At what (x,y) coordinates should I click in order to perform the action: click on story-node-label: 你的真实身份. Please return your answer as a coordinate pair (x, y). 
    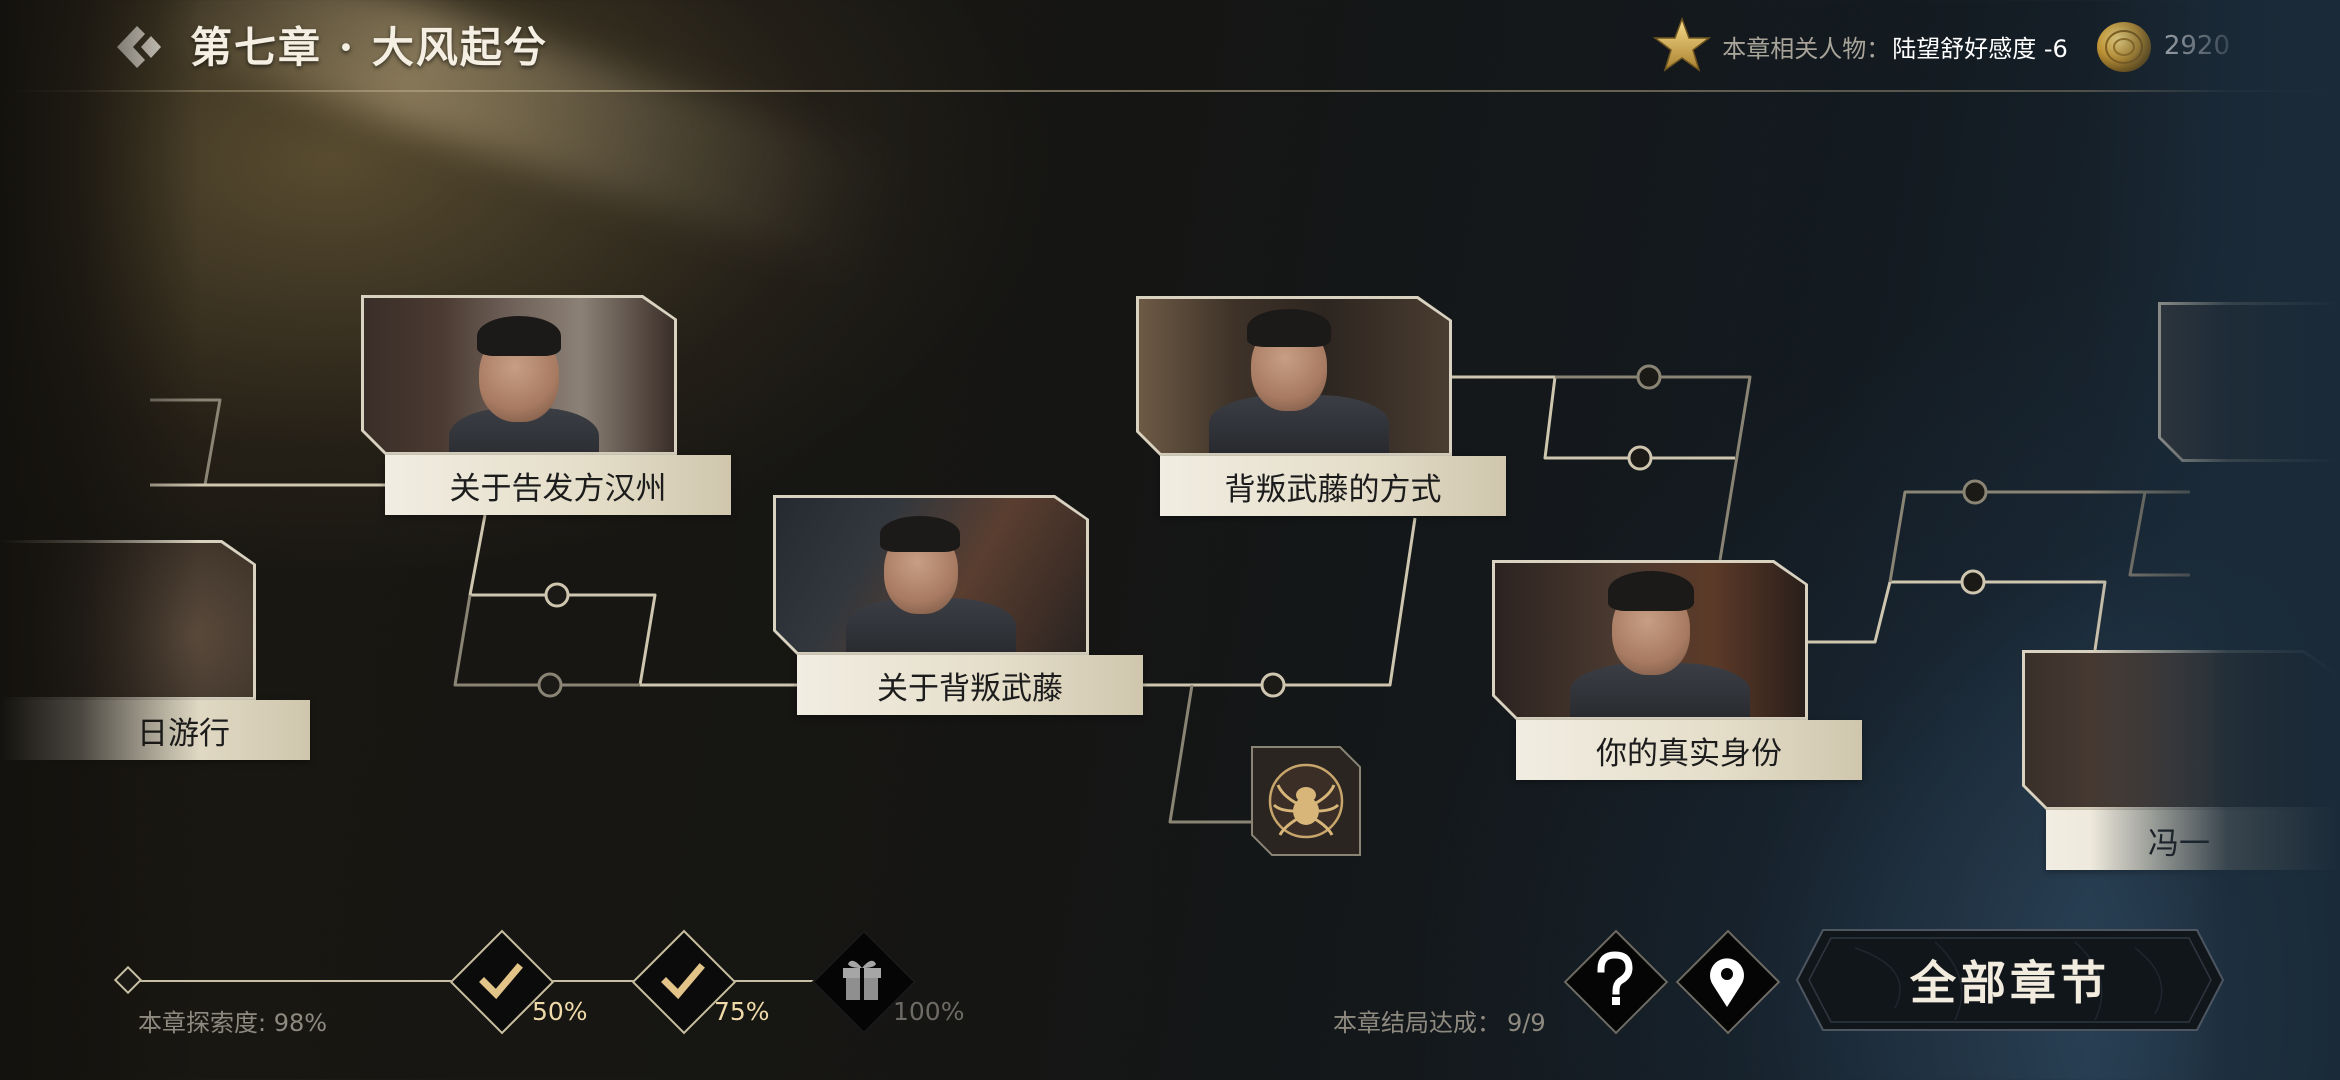
    Looking at the image, I should click on (1689, 750).